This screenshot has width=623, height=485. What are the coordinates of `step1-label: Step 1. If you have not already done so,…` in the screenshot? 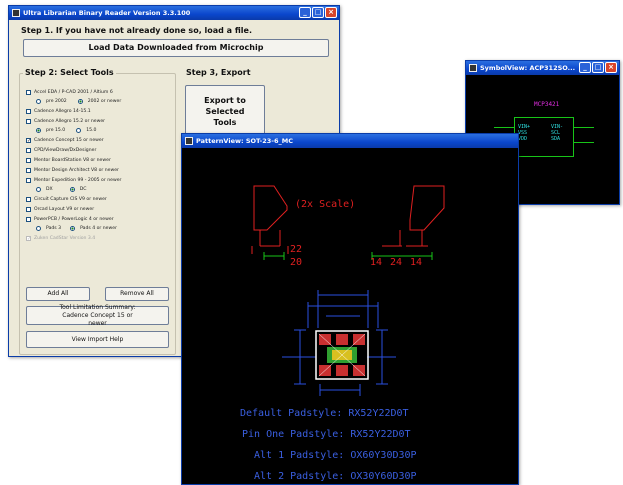 It's located at (136, 30).